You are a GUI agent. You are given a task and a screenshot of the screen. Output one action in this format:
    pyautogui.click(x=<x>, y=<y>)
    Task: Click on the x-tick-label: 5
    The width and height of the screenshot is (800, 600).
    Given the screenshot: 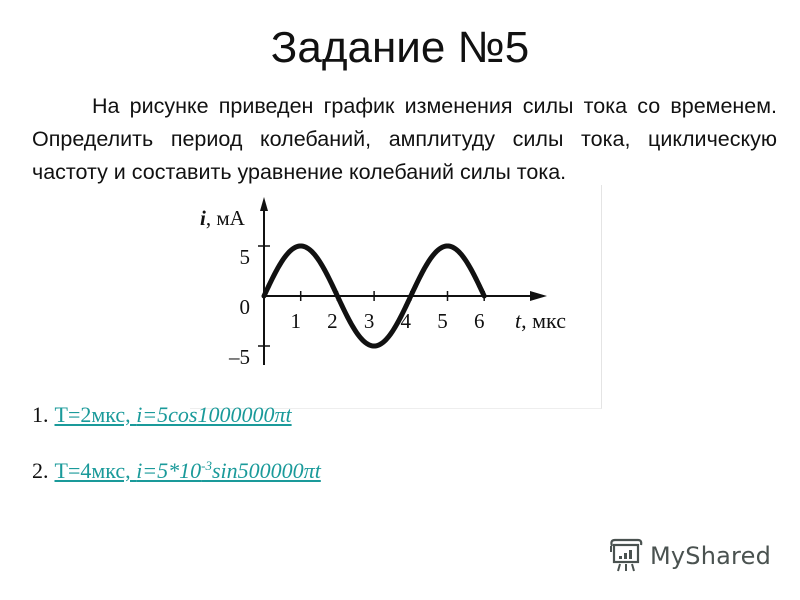 What is the action you would take?
    pyautogui.click(x=442, y=321)
    